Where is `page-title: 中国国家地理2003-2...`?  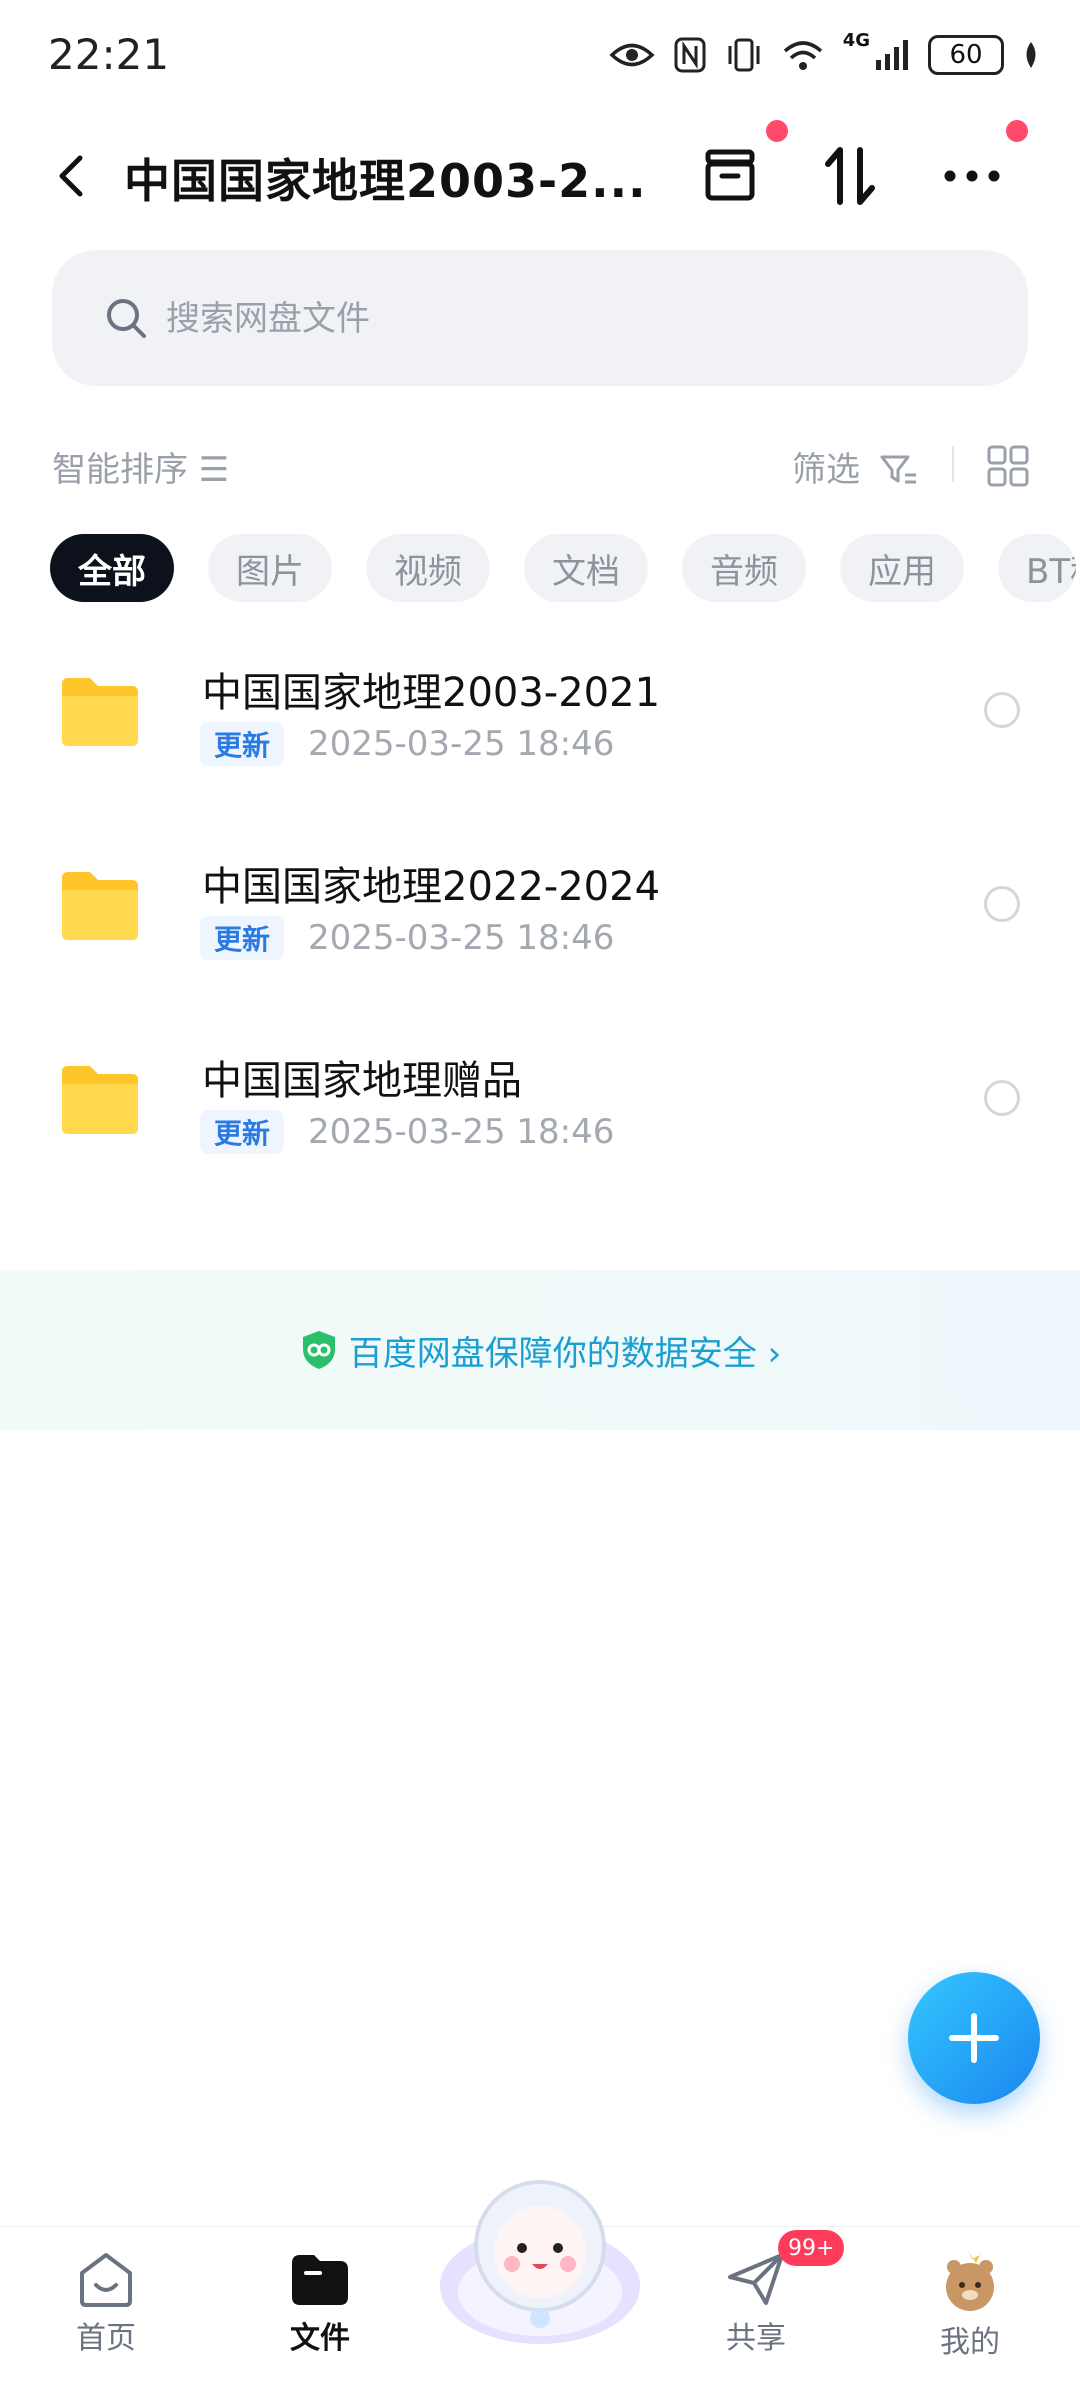 page-title: 中国国家地理2003-2... is located at coordinates (385, 181).